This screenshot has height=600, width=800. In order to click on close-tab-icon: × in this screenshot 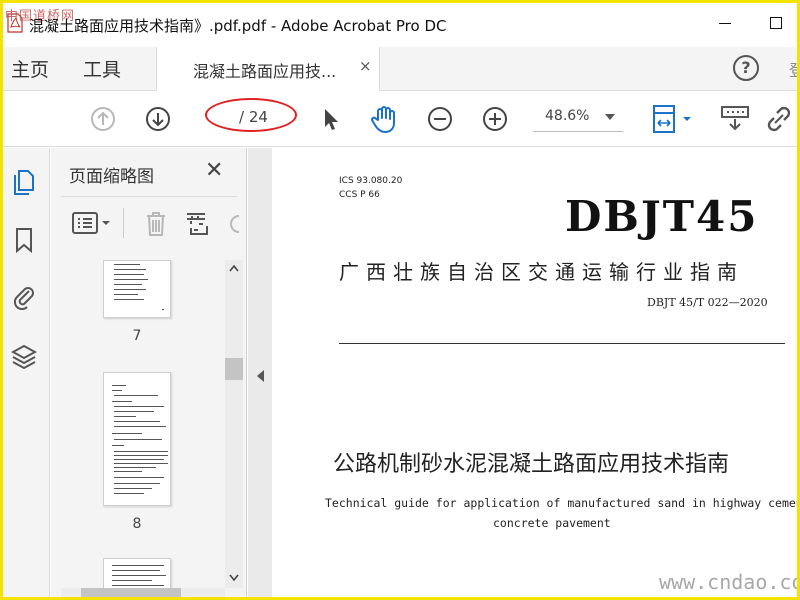, I will do `click(365, 66)`.